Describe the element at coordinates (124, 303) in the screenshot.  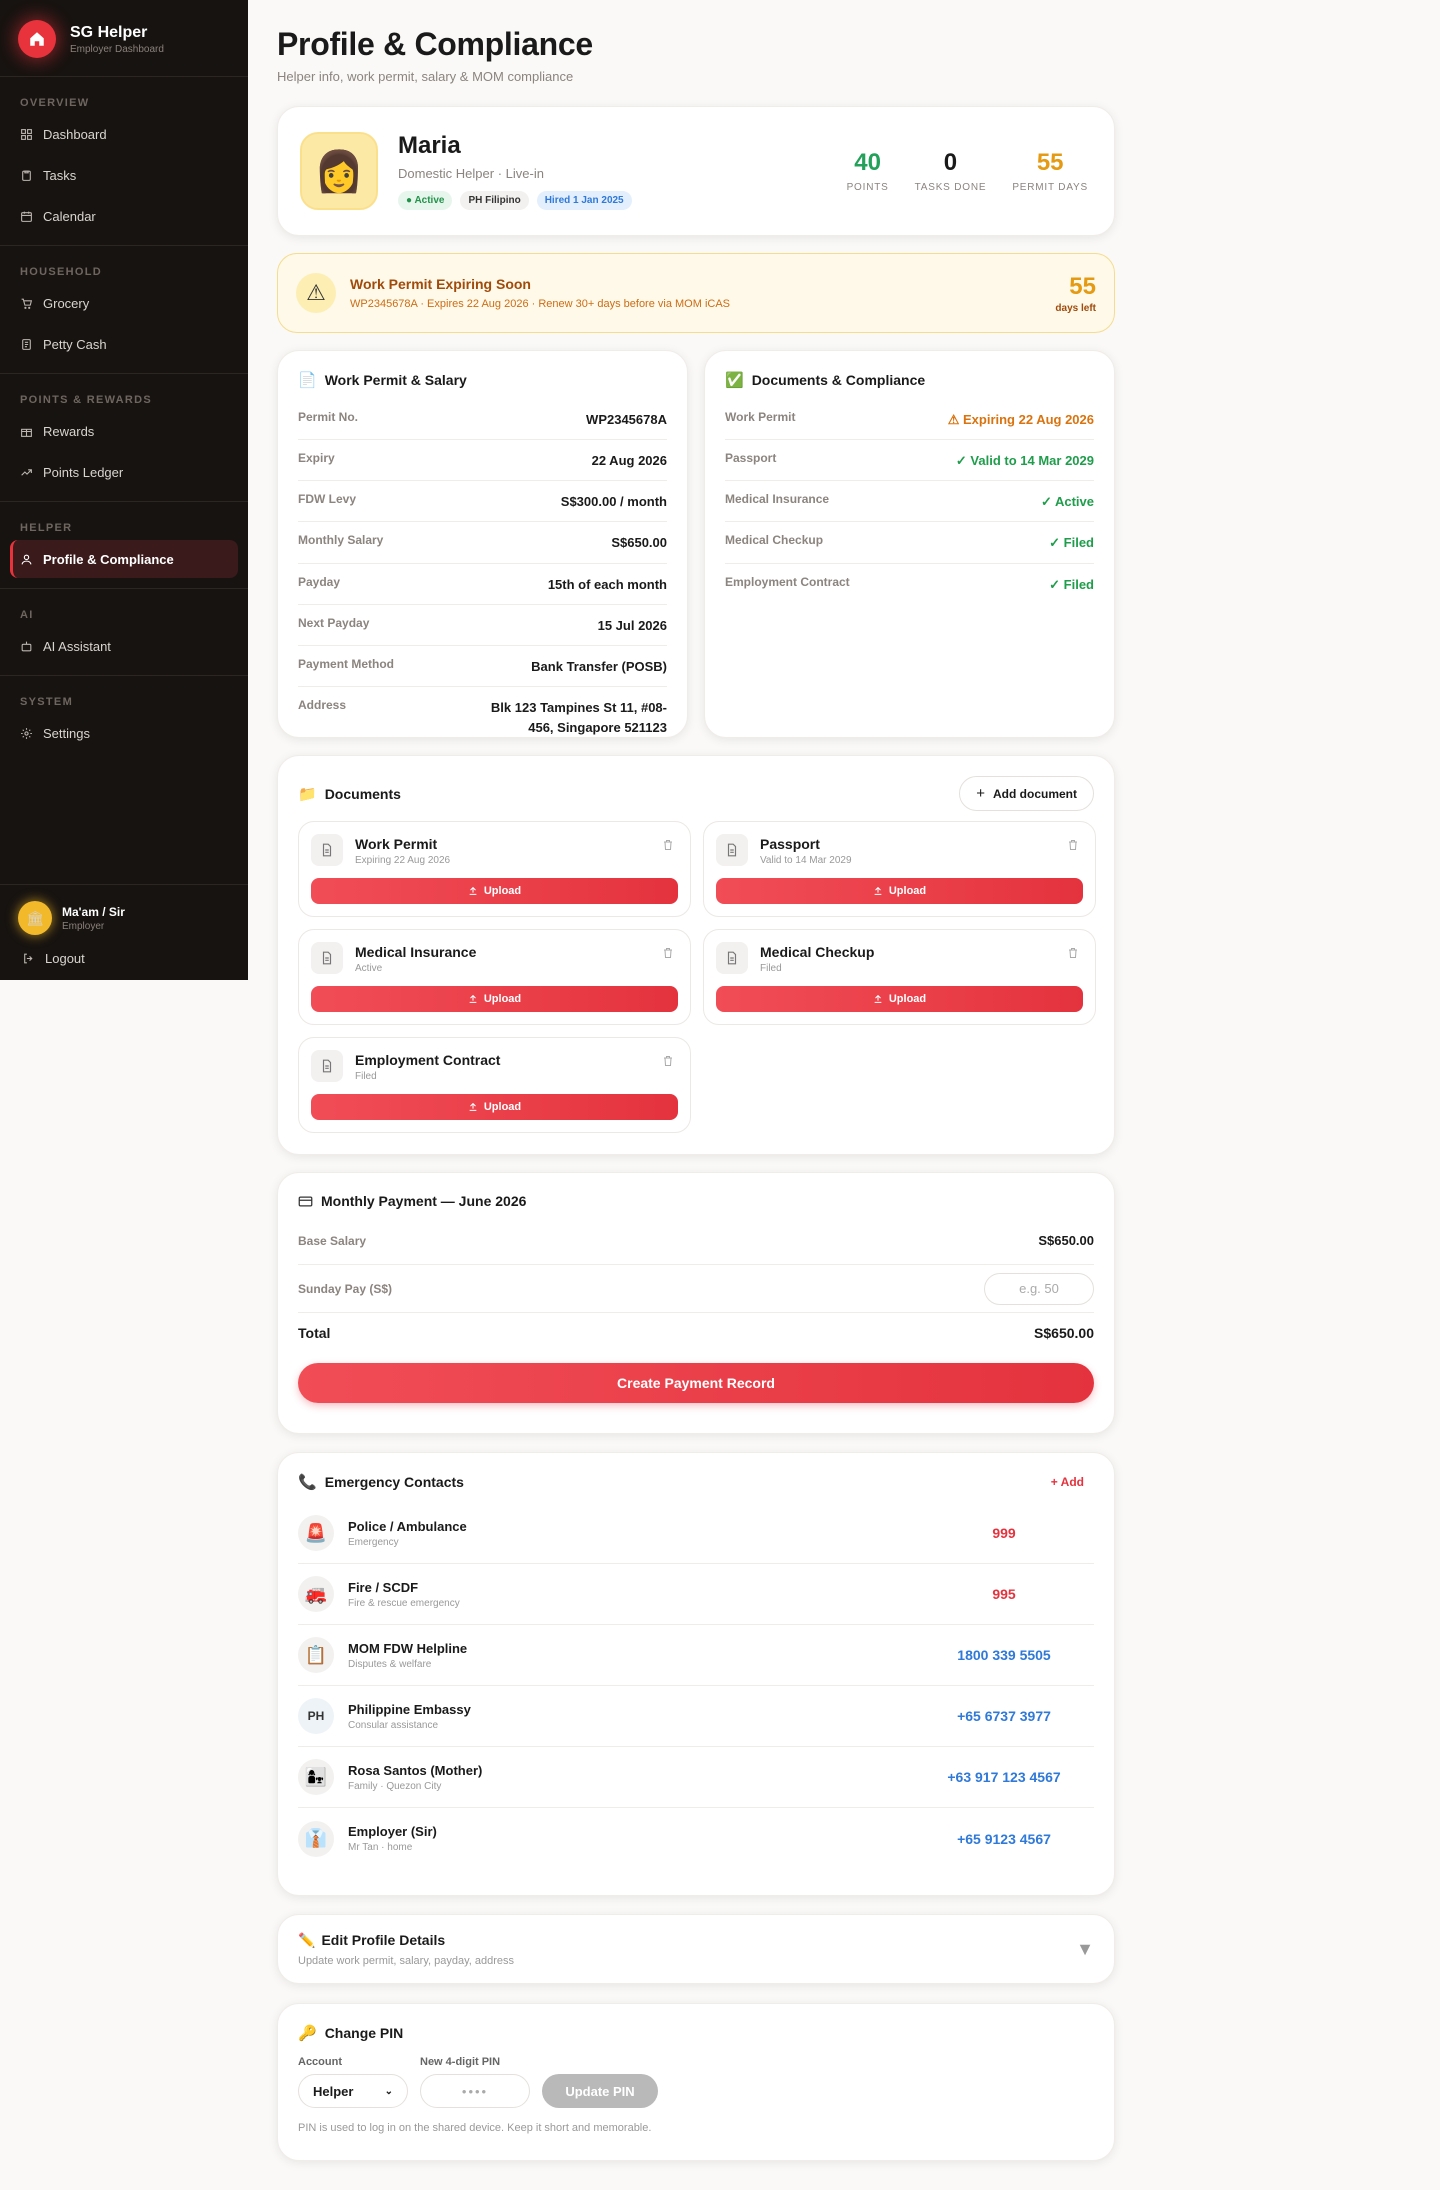
I see `sidebar-item-grocery: Grocery` at that location.